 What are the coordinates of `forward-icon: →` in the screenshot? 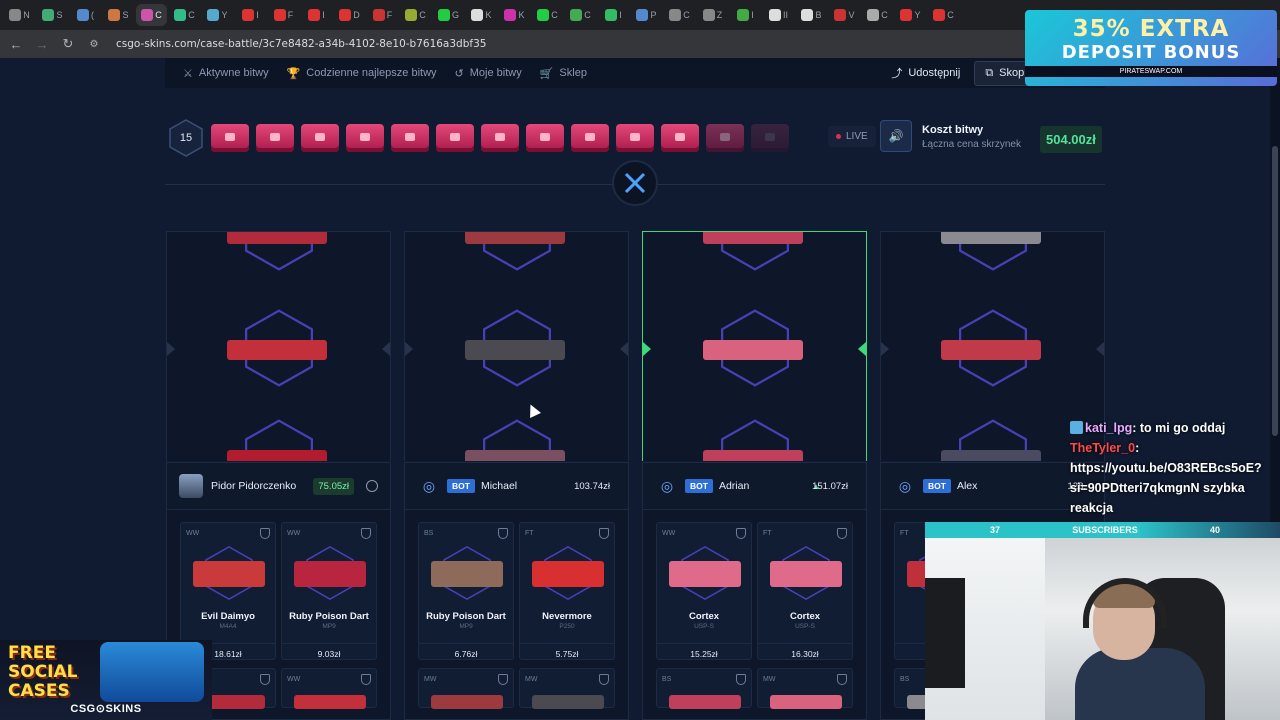 It's located at (42, 44).